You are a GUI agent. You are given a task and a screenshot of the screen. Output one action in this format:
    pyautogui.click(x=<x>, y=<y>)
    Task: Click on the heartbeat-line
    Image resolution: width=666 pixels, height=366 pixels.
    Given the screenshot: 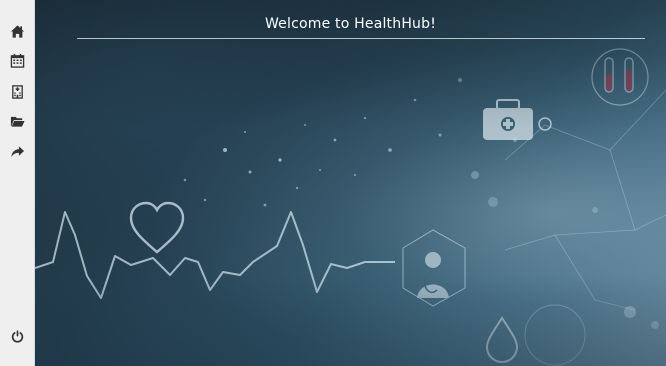 What is the action you would take?
    pyautogui.click(x=215, y=255)
    